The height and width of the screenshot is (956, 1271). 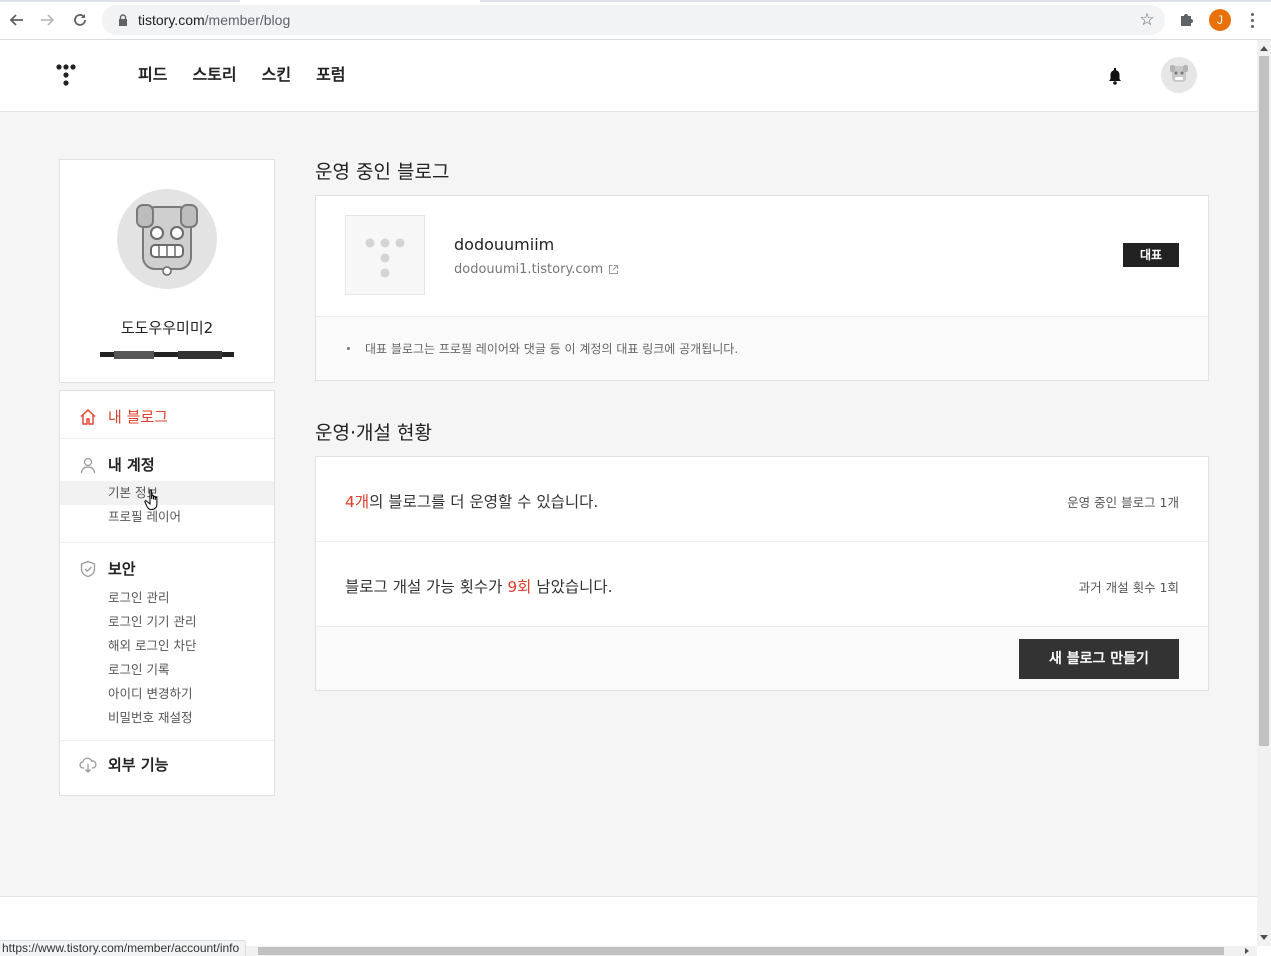 What do you see at coordinates (67, 76) in the screenshot?
I see `tistory-logo-icon` at bounding box center [67, 76].